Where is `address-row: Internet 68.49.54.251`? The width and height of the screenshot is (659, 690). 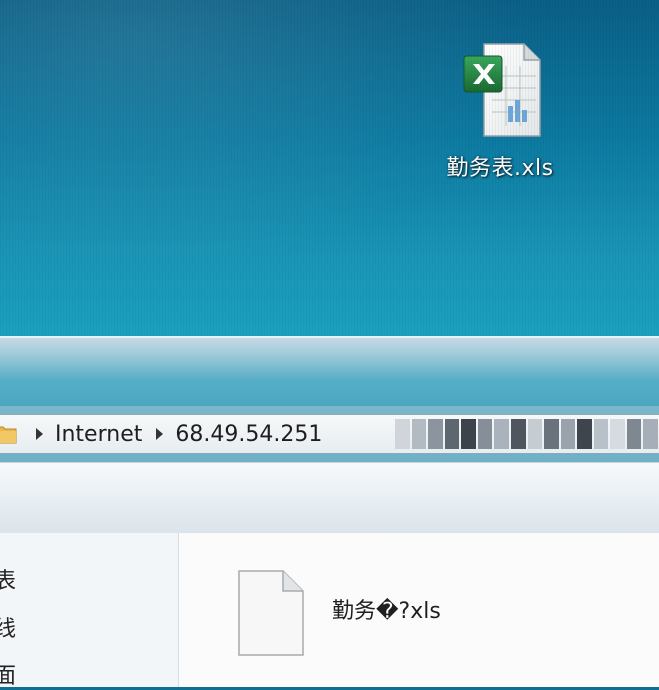 address-row: Internet 68.49.54.251 is located at coordinates (329, 434).